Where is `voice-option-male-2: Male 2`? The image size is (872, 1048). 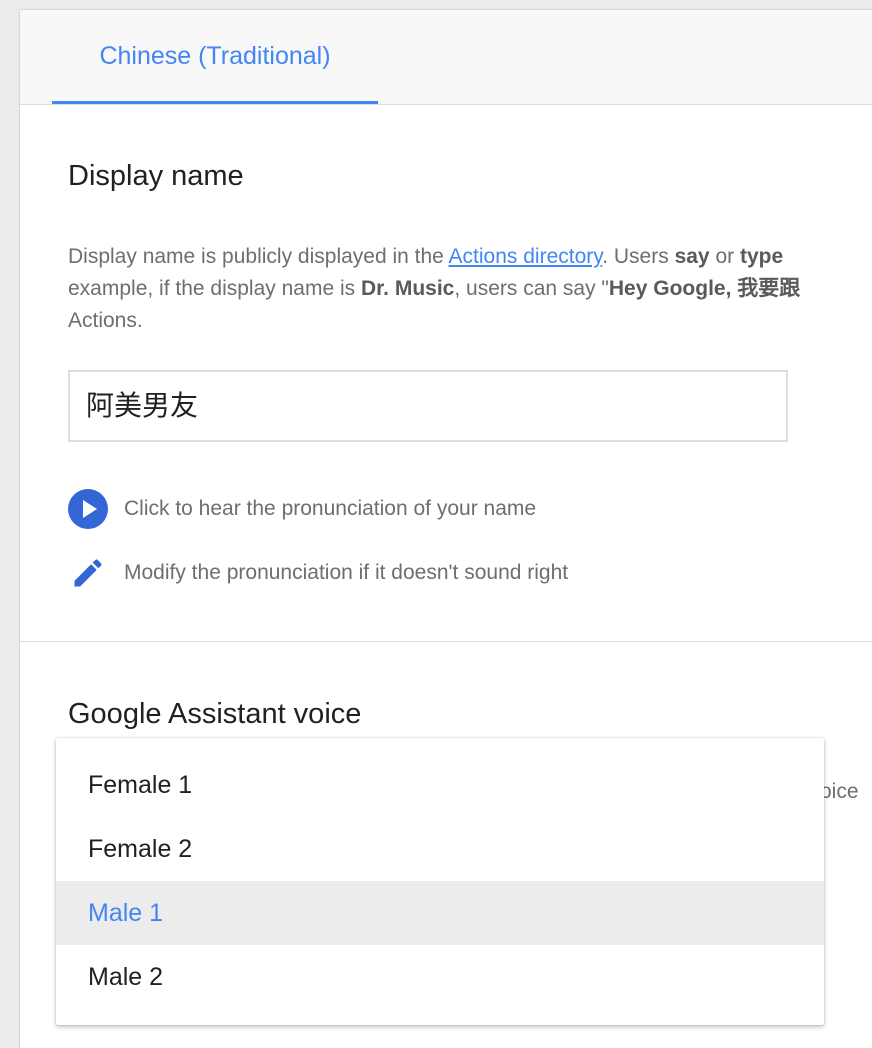 voice-option-male-2: Male 2 is located at coordinates (440, 977).